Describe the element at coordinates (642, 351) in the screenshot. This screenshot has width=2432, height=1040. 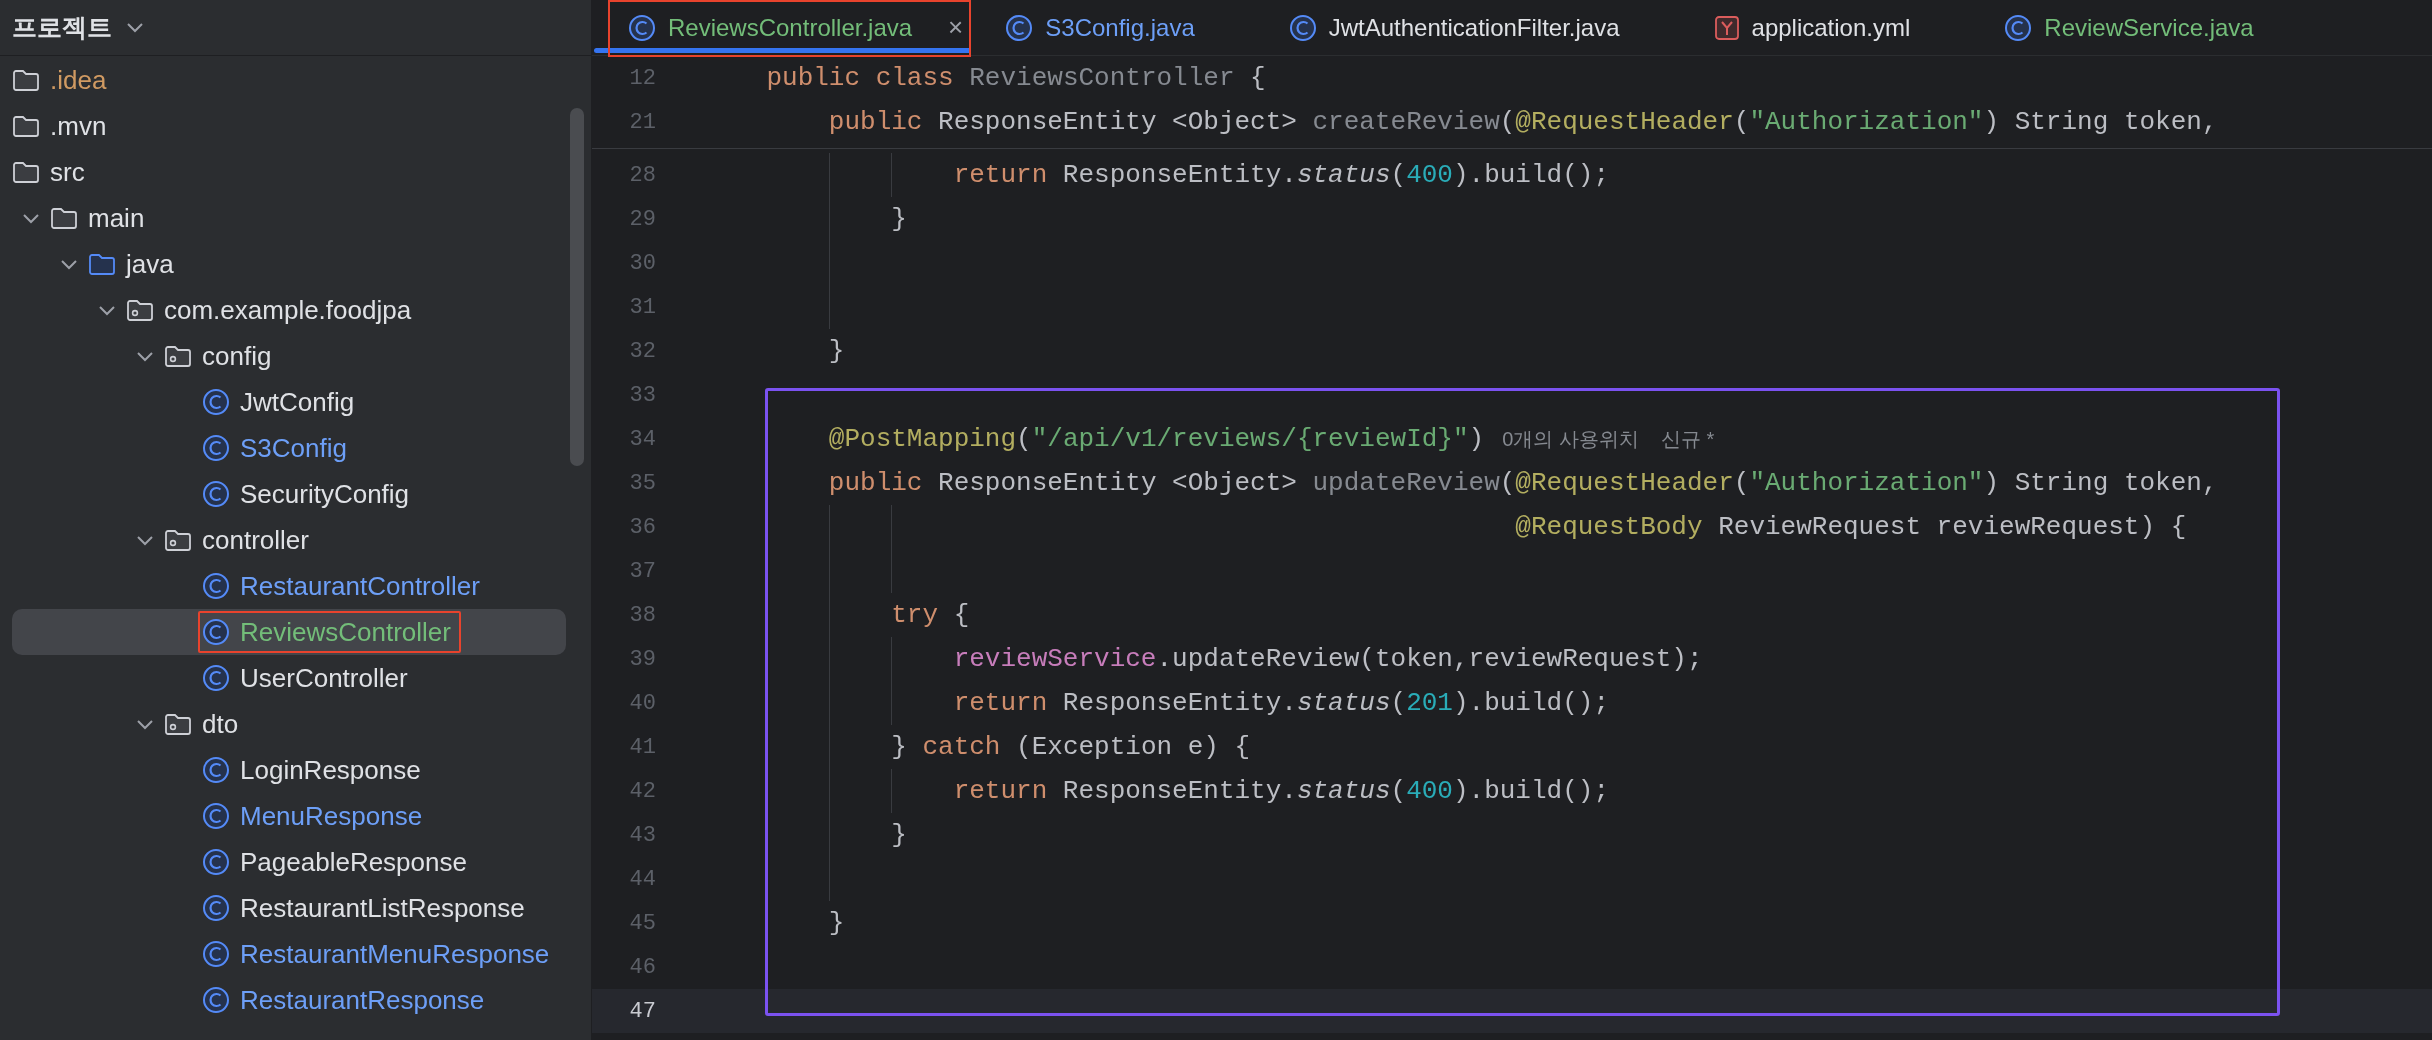
I see `line-number: 32` at that location.